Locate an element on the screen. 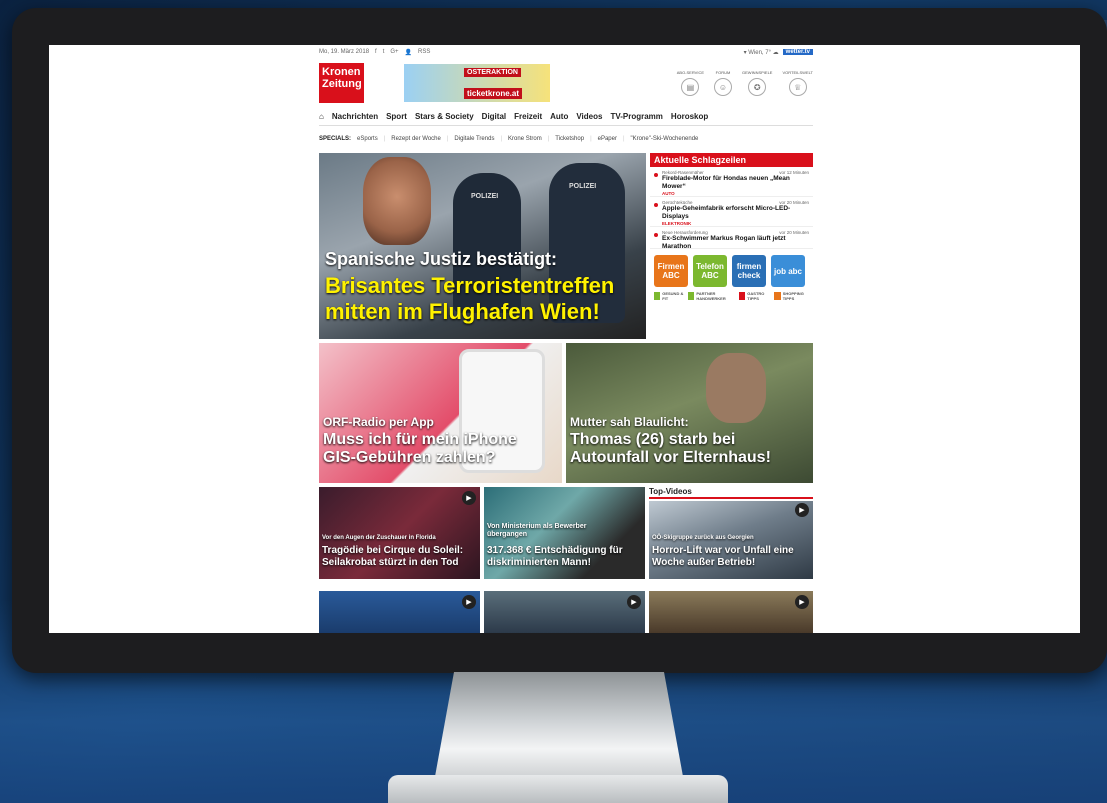 The image size is (1107, 803). forum-label: FORUM is located at coordinates (723, 72).